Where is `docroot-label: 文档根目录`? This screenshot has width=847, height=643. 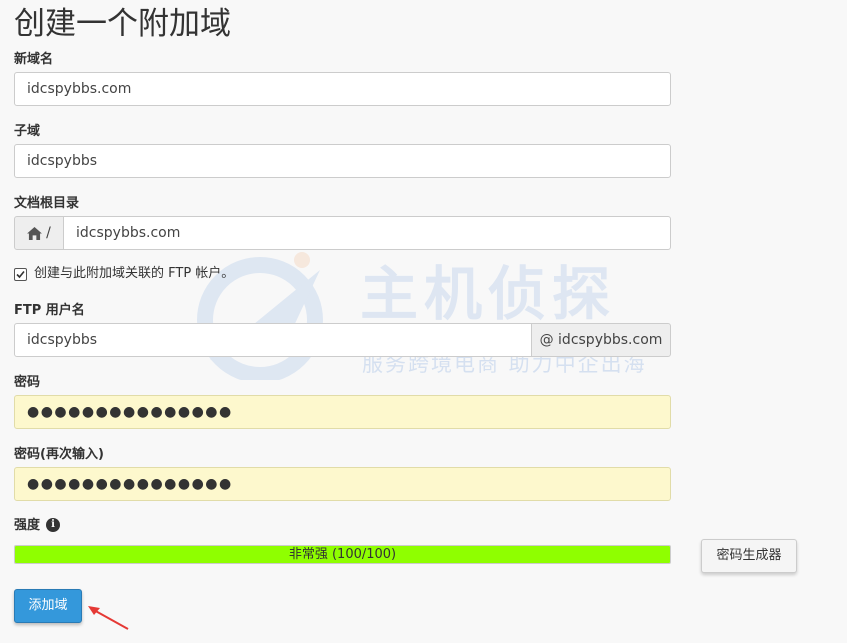
docroot-label: 文档根目录 is located at coordinates (47, 203).